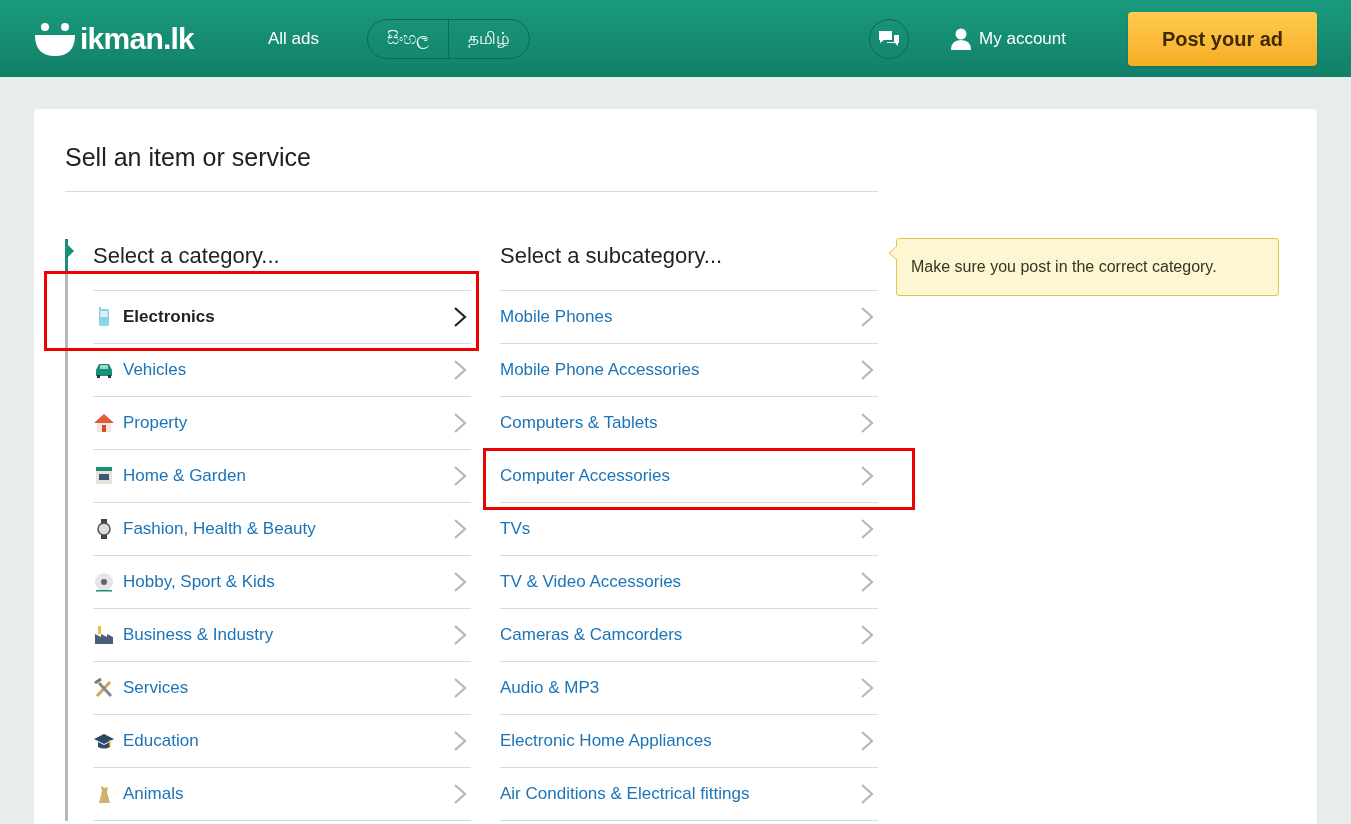  I want to click on post-ad-button: Post your ad, so click(1222, 38).